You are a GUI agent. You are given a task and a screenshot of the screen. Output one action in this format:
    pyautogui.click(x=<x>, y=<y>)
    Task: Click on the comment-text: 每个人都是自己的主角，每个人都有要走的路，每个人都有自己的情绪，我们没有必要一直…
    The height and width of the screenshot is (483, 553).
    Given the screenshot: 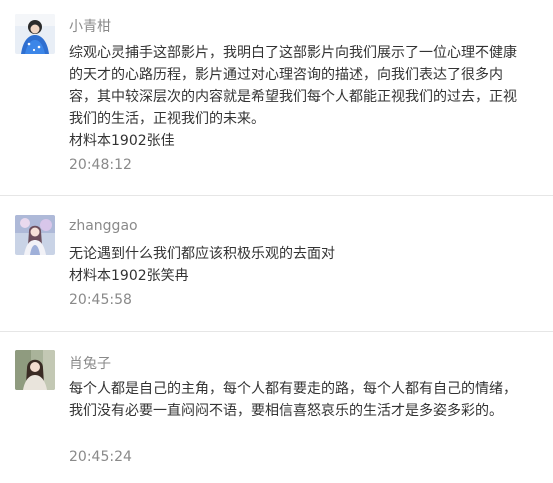 What is the action you would take?
    pyautogui.click(x=294, y=400)
    